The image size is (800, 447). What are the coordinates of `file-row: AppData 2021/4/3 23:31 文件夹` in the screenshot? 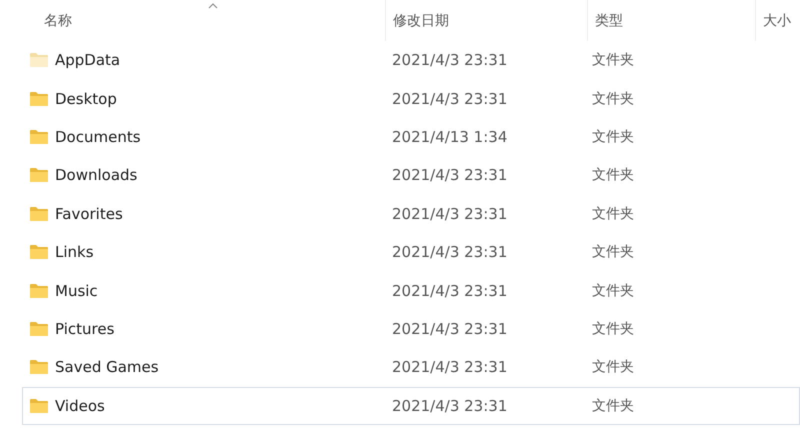 It's located at (411, 60).